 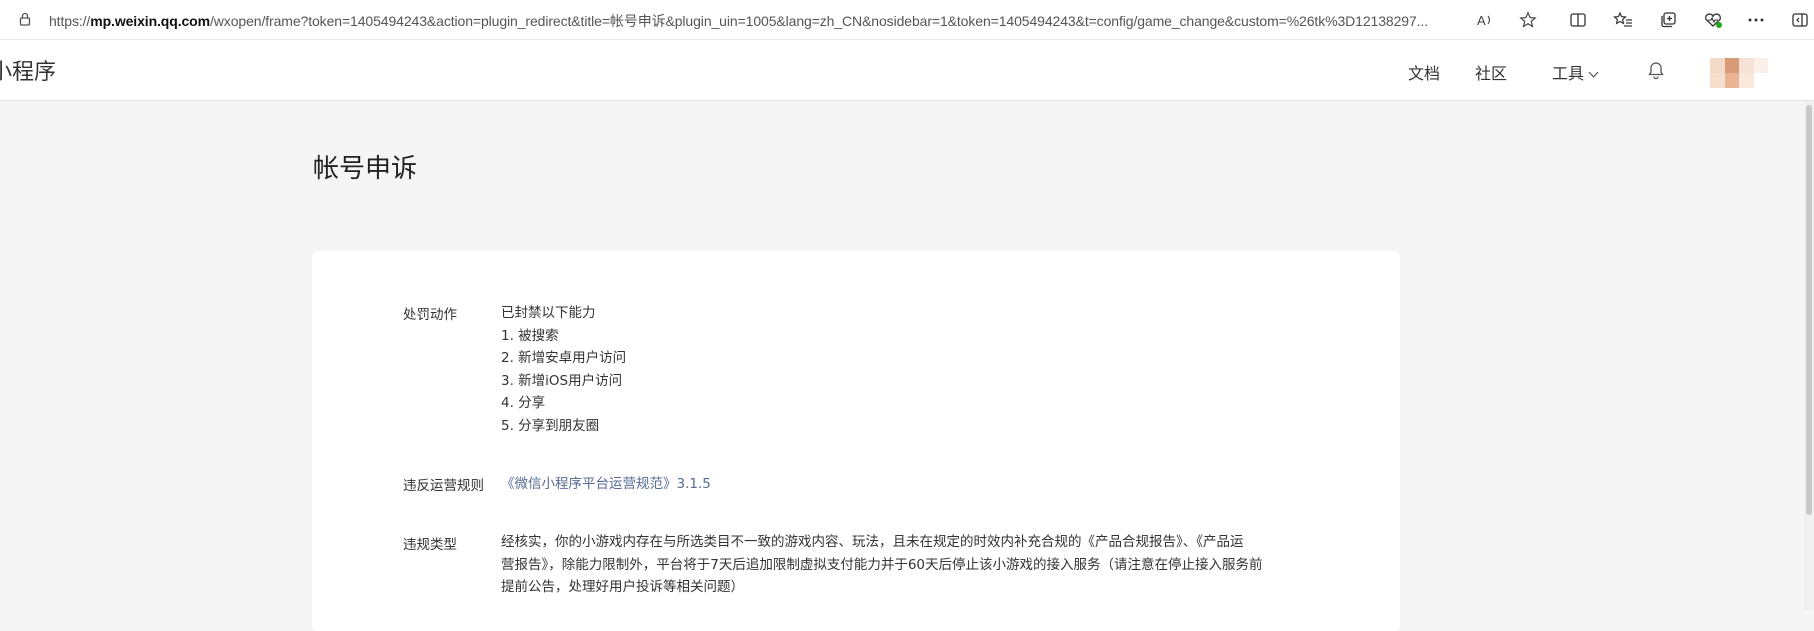 I want to click on site-header: 小程序 文档 社区 工具, so click(x=907, y=70).